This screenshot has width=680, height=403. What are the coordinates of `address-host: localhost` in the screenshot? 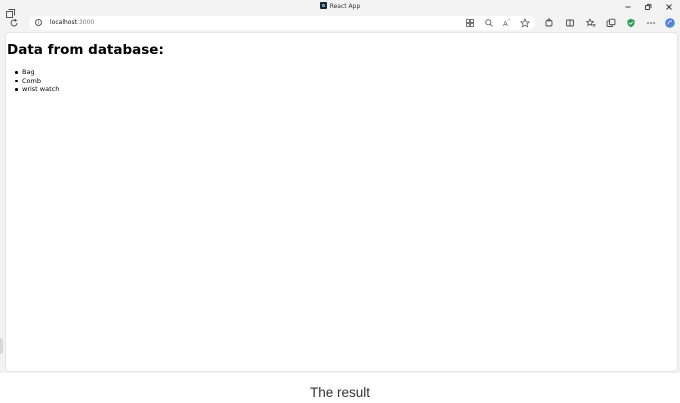 It's located at (63, 22).